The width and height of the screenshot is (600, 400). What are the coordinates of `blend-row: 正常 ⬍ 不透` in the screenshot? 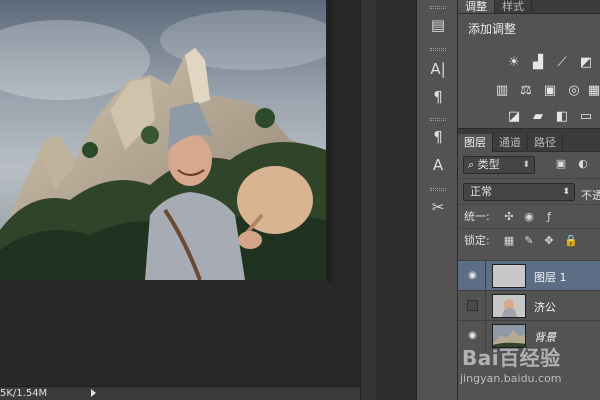 It's located at (529, 191).